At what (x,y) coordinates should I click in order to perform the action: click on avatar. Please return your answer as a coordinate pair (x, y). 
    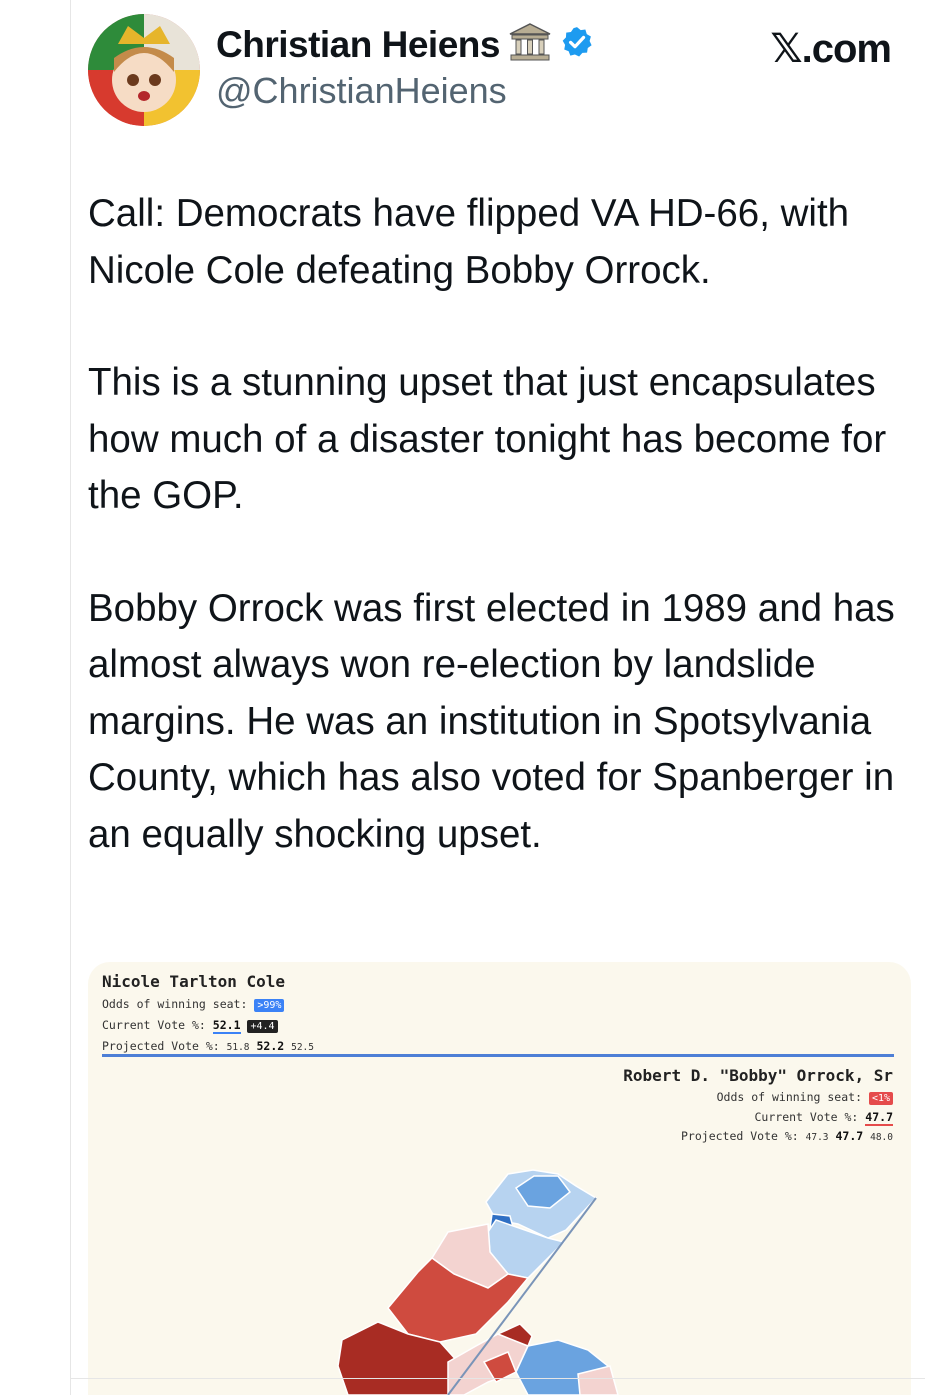
    Looking at the image, I should click on (144, 70).